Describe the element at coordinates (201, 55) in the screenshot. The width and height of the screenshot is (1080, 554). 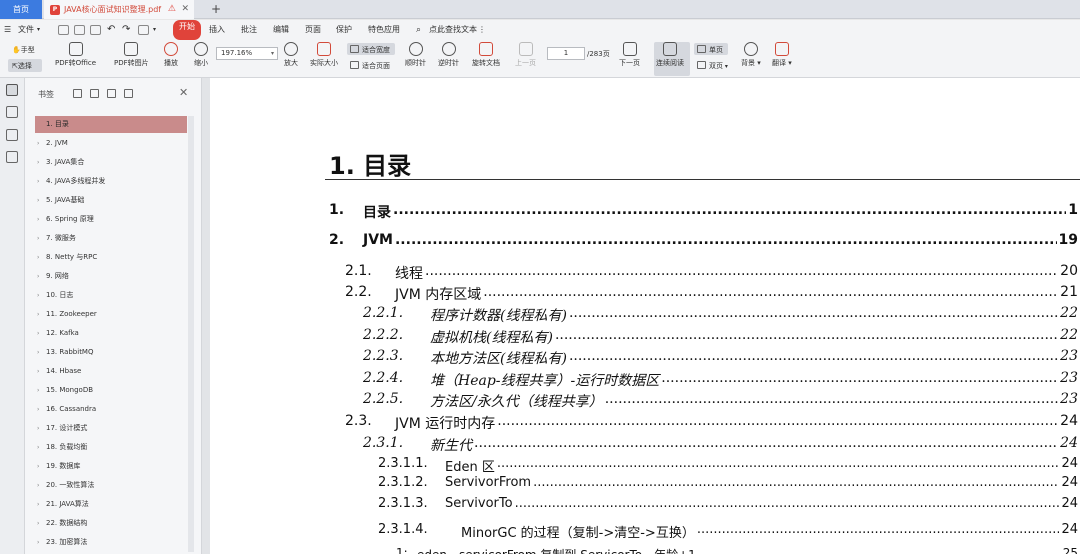
I see `zoom-out-button: 缩小` at that location.